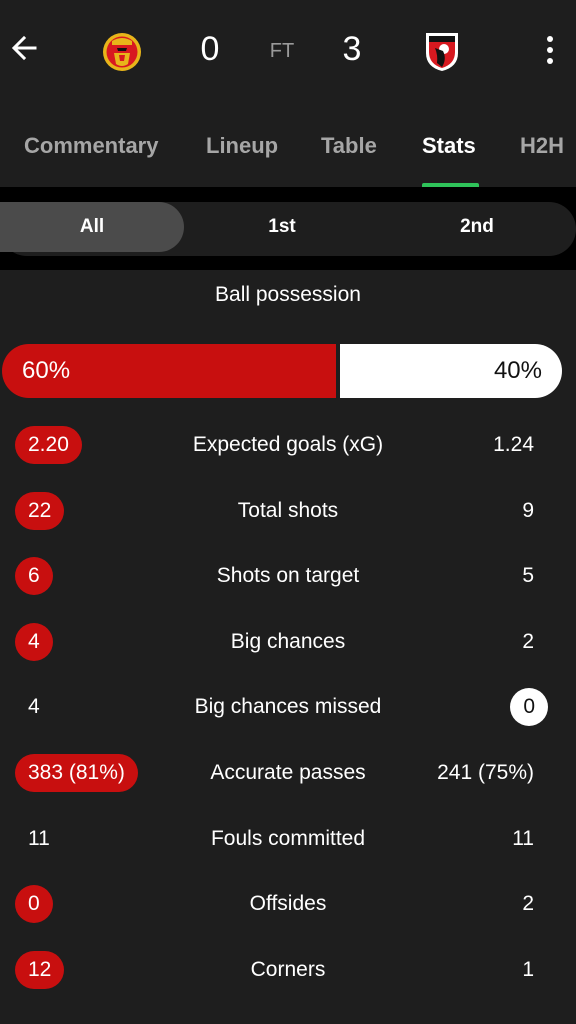  I want to click on possession-away-fill: 40%, so click(451, 371).